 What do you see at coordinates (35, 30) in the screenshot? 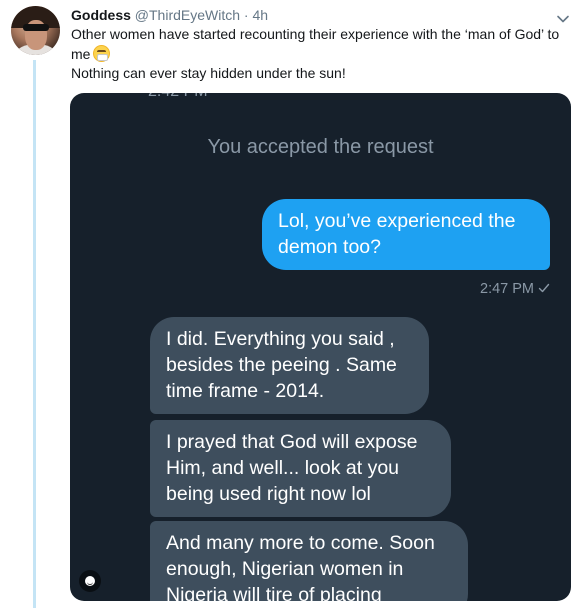
I see `avatar` at bounding box center [35, 30].